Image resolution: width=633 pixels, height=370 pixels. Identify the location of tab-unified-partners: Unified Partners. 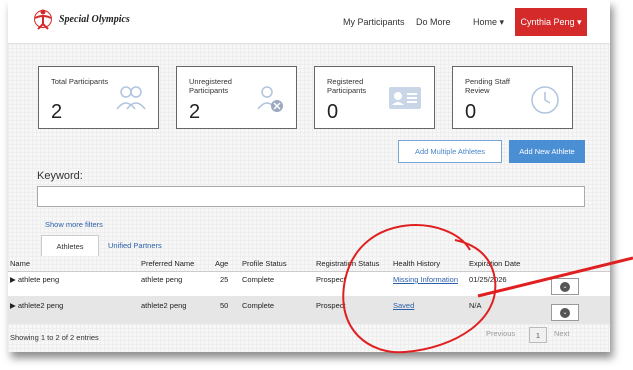
(135, 245).